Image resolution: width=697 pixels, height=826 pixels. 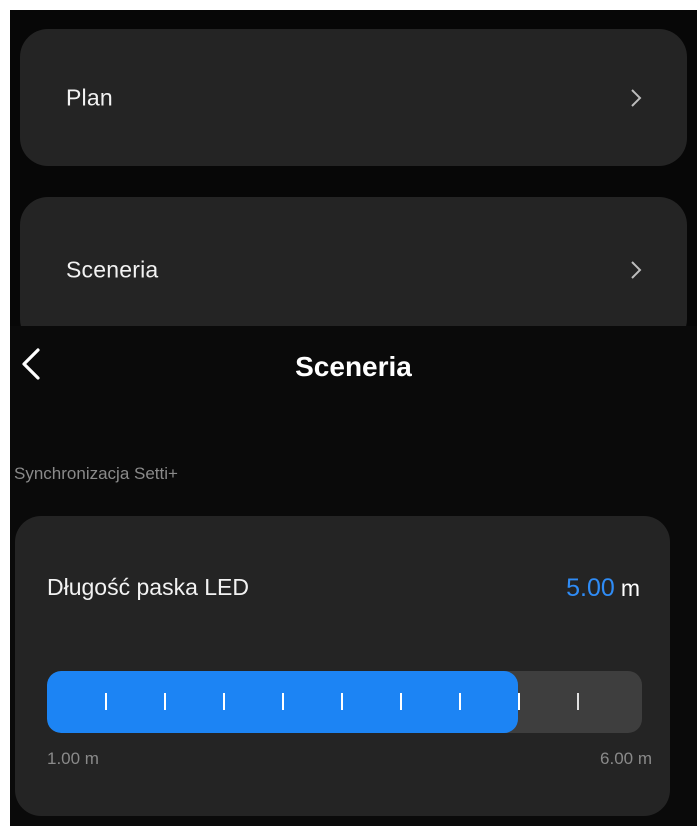 I want to click on led-length-value: 5.00 m, so click(x=603, y=588).